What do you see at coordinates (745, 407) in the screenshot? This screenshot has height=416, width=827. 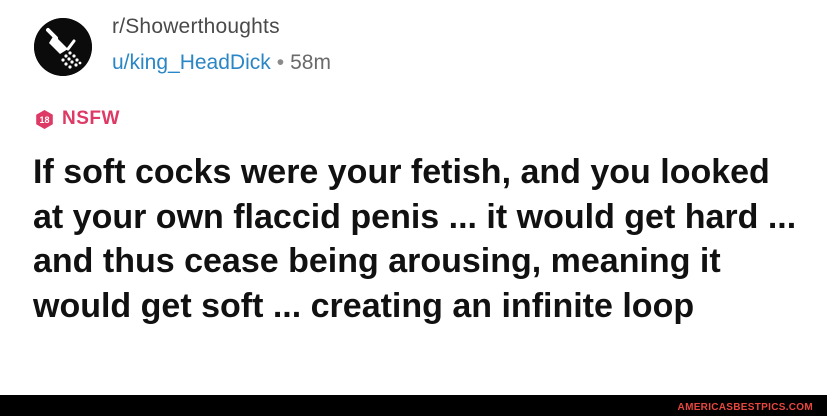 I see `watermark-text: AMERICASBESTPICS.COM` at bounding box center [745, 407].